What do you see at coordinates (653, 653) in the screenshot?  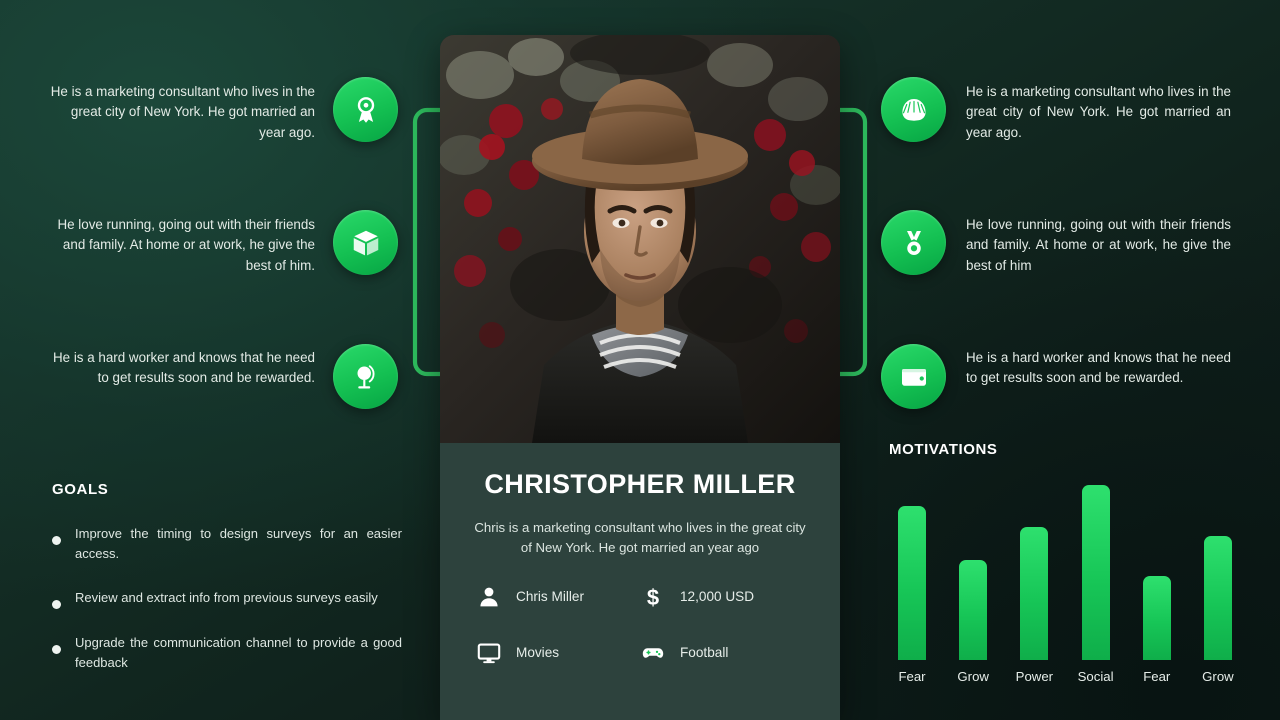 I see `gamepad-icon` at bounding box center [653, 653].